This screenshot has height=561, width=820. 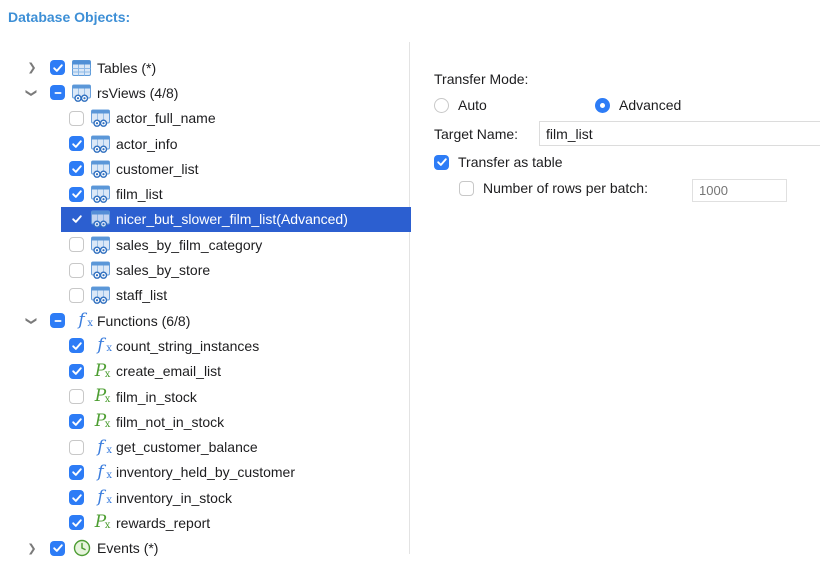 I want to click on target-name-input, so click(x=679, y=133).